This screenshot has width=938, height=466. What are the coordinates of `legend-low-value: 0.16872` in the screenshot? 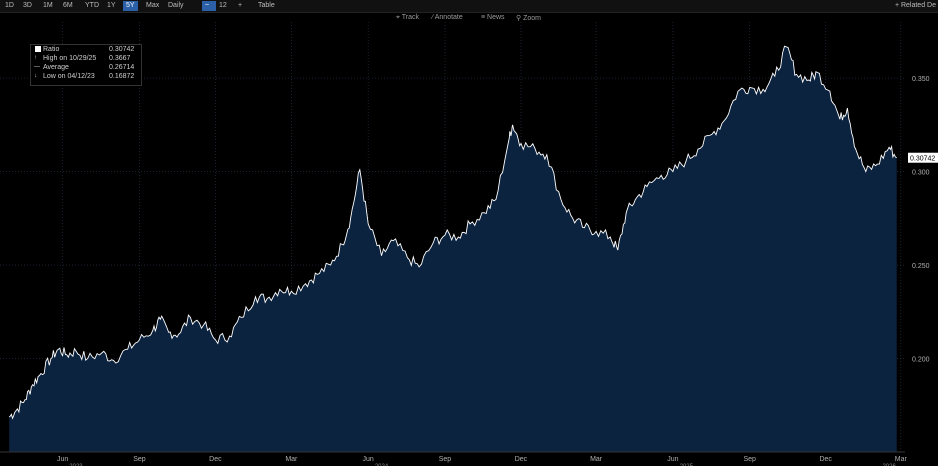 It's located at (122, 76).